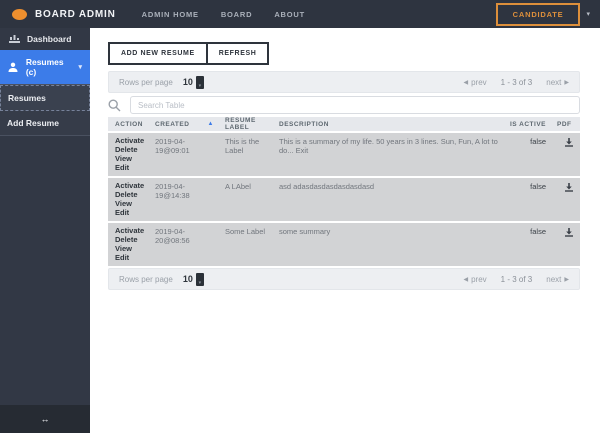  I want to click on column-header-description: DESCRIPTION, so click(386, 124).